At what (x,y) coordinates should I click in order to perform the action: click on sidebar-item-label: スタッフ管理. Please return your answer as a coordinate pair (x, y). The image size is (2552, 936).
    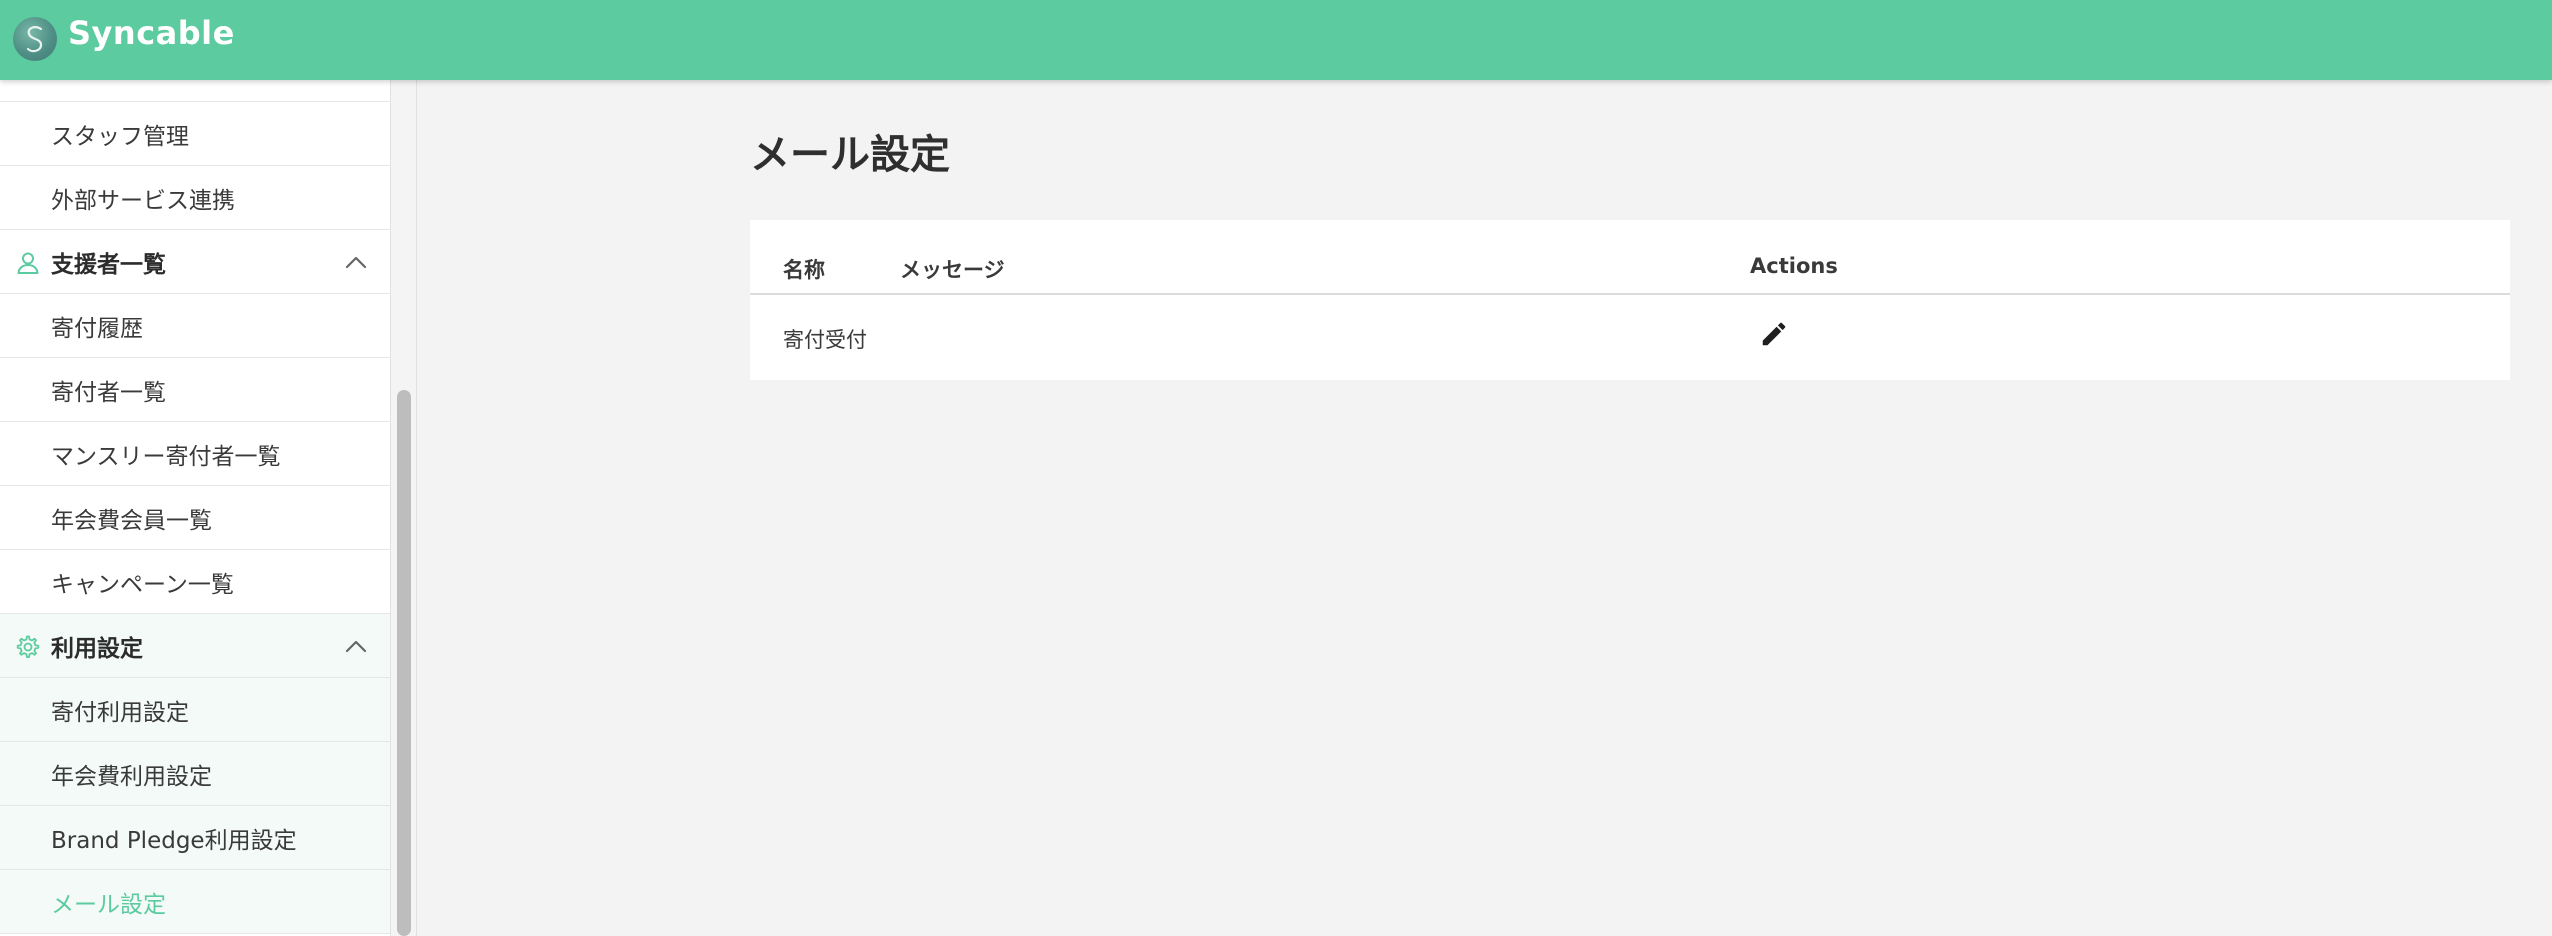
    Looking at the image, I should click on (120, 136).